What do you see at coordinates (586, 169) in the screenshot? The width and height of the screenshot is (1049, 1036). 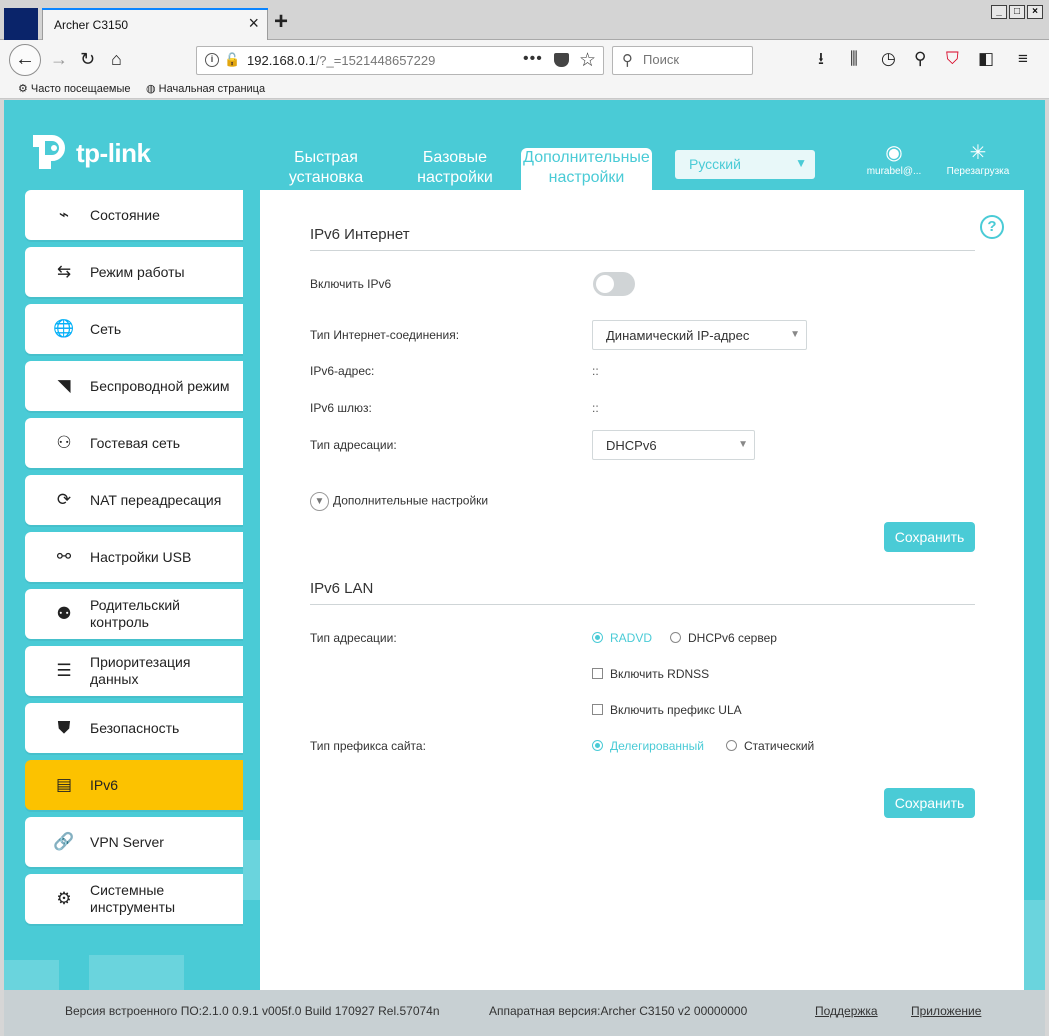 I see `tab-advanced: Дополнительные настройки` at bounding box center [586, 169].